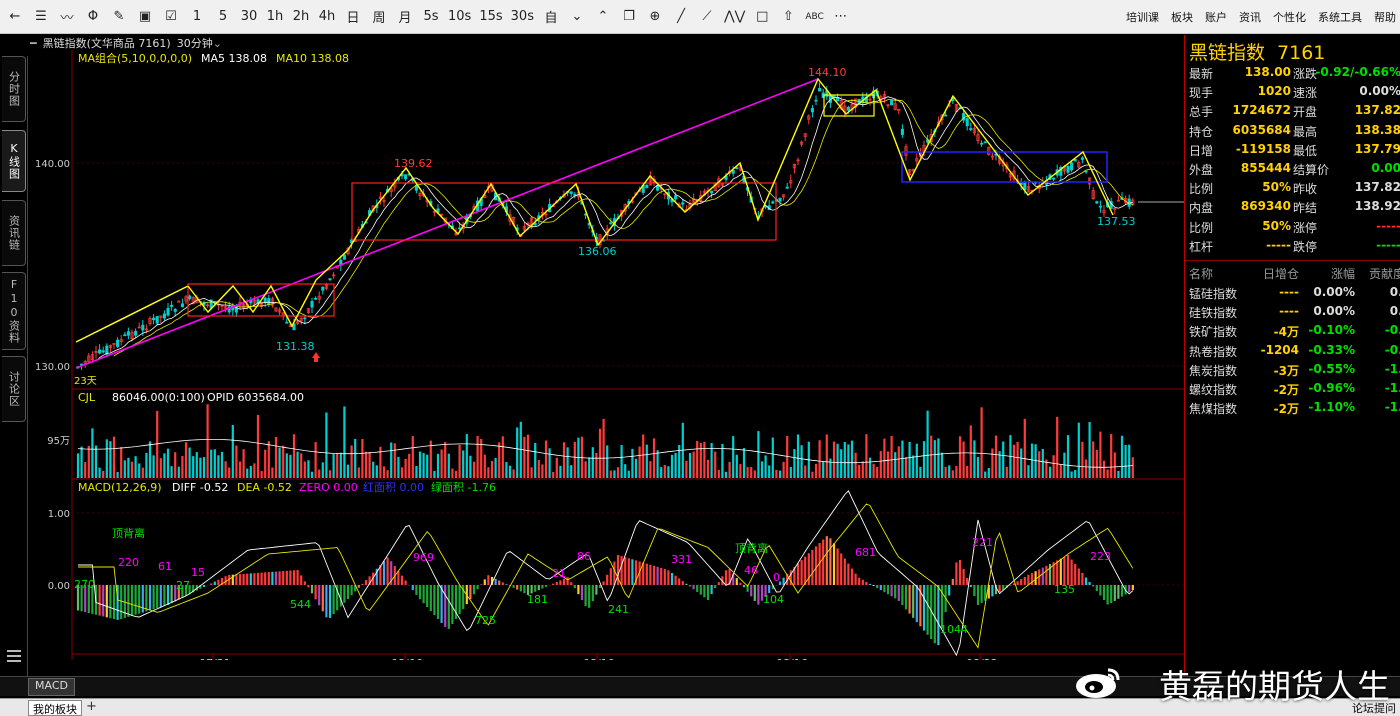 This screenshot has width=1400, height=716. Describe the element at coordinates (681, 17) in the screenshot. I see `line-tool-icon: ╱` at that location.